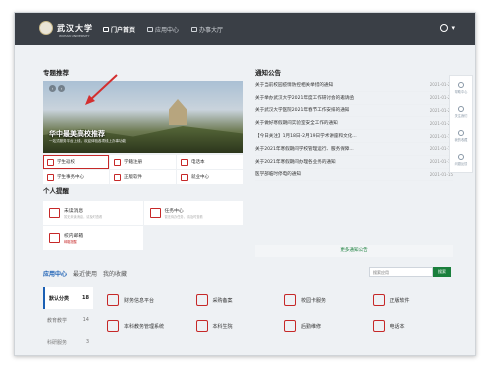 The image size is (492, 370). I want to click on tile-student-affairs: 学生事务中心, so click(76, 177).